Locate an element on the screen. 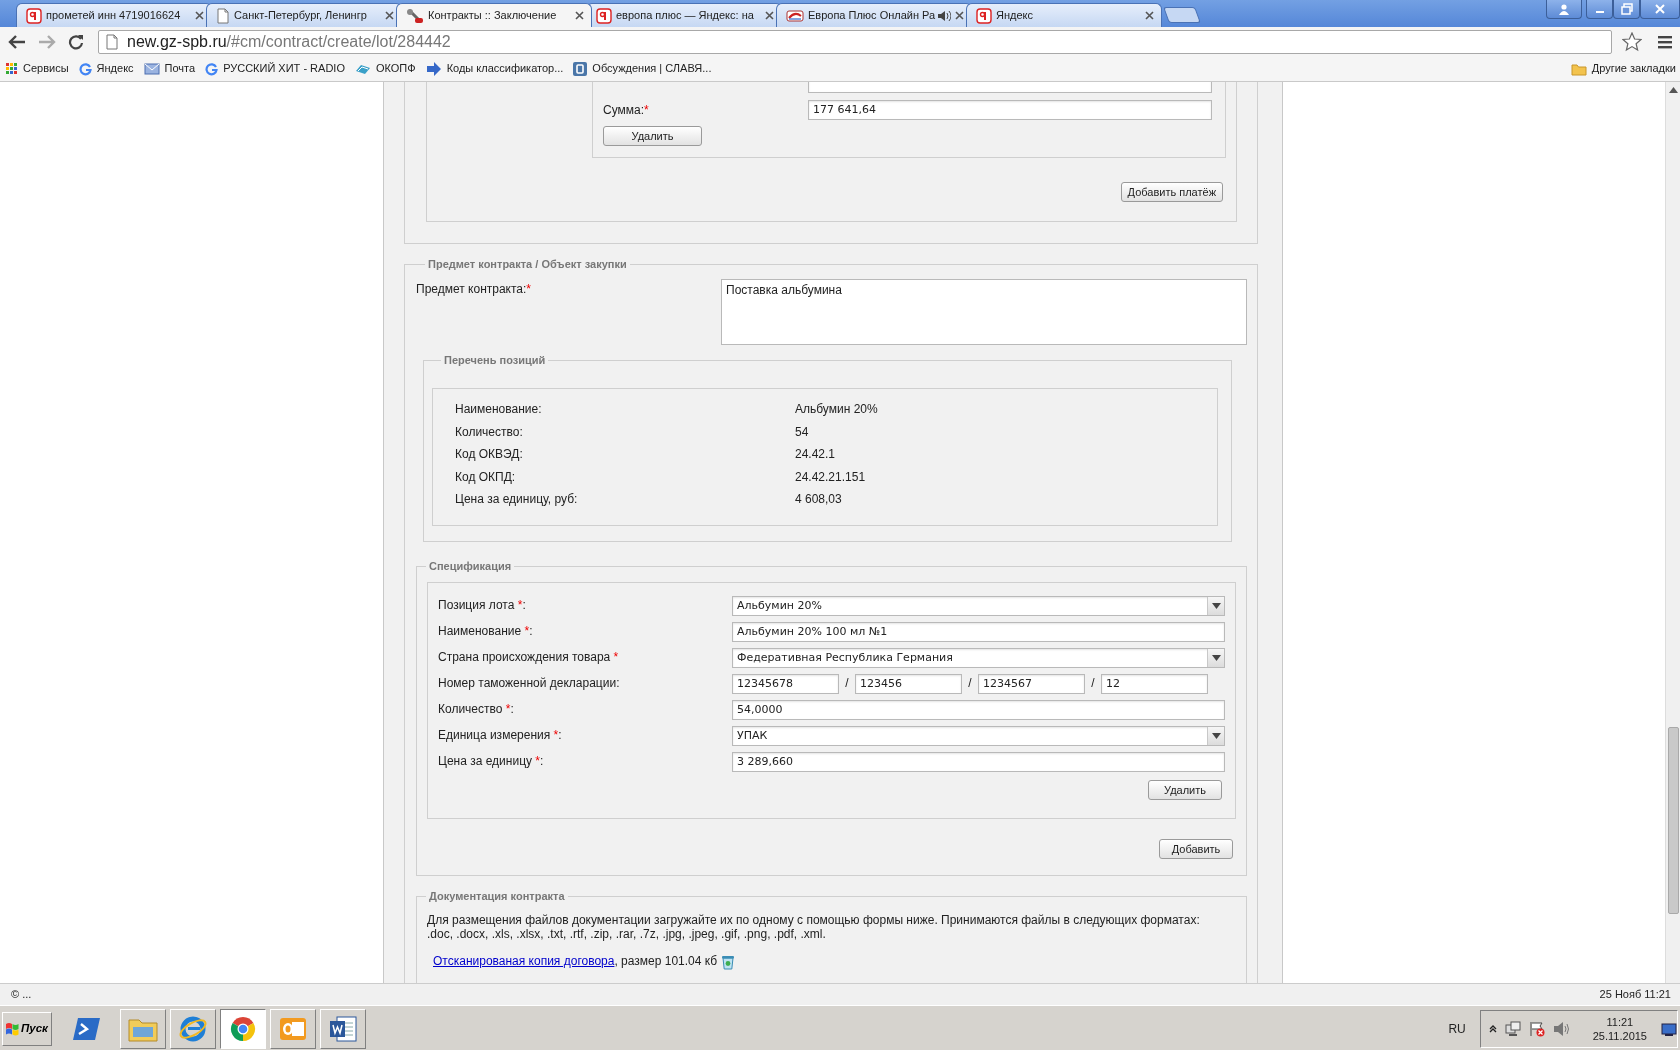 The height and width of the screenshot is (1050, 1680). field-label: Наименование: is located at coordinates (499, 409).